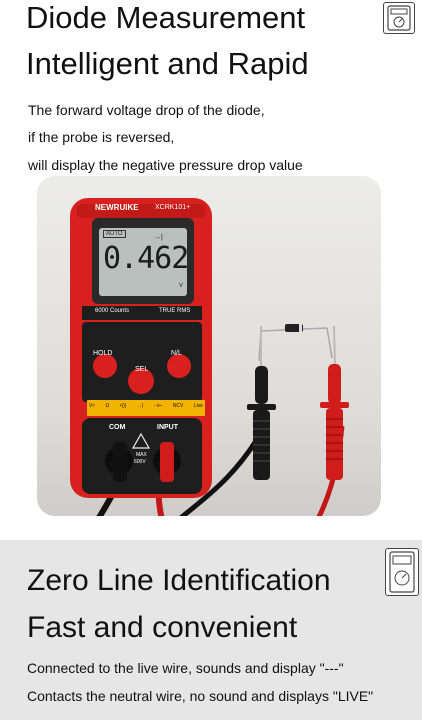  I want to click on mode-capacitance: ⊣⊢, so click(158, 406).